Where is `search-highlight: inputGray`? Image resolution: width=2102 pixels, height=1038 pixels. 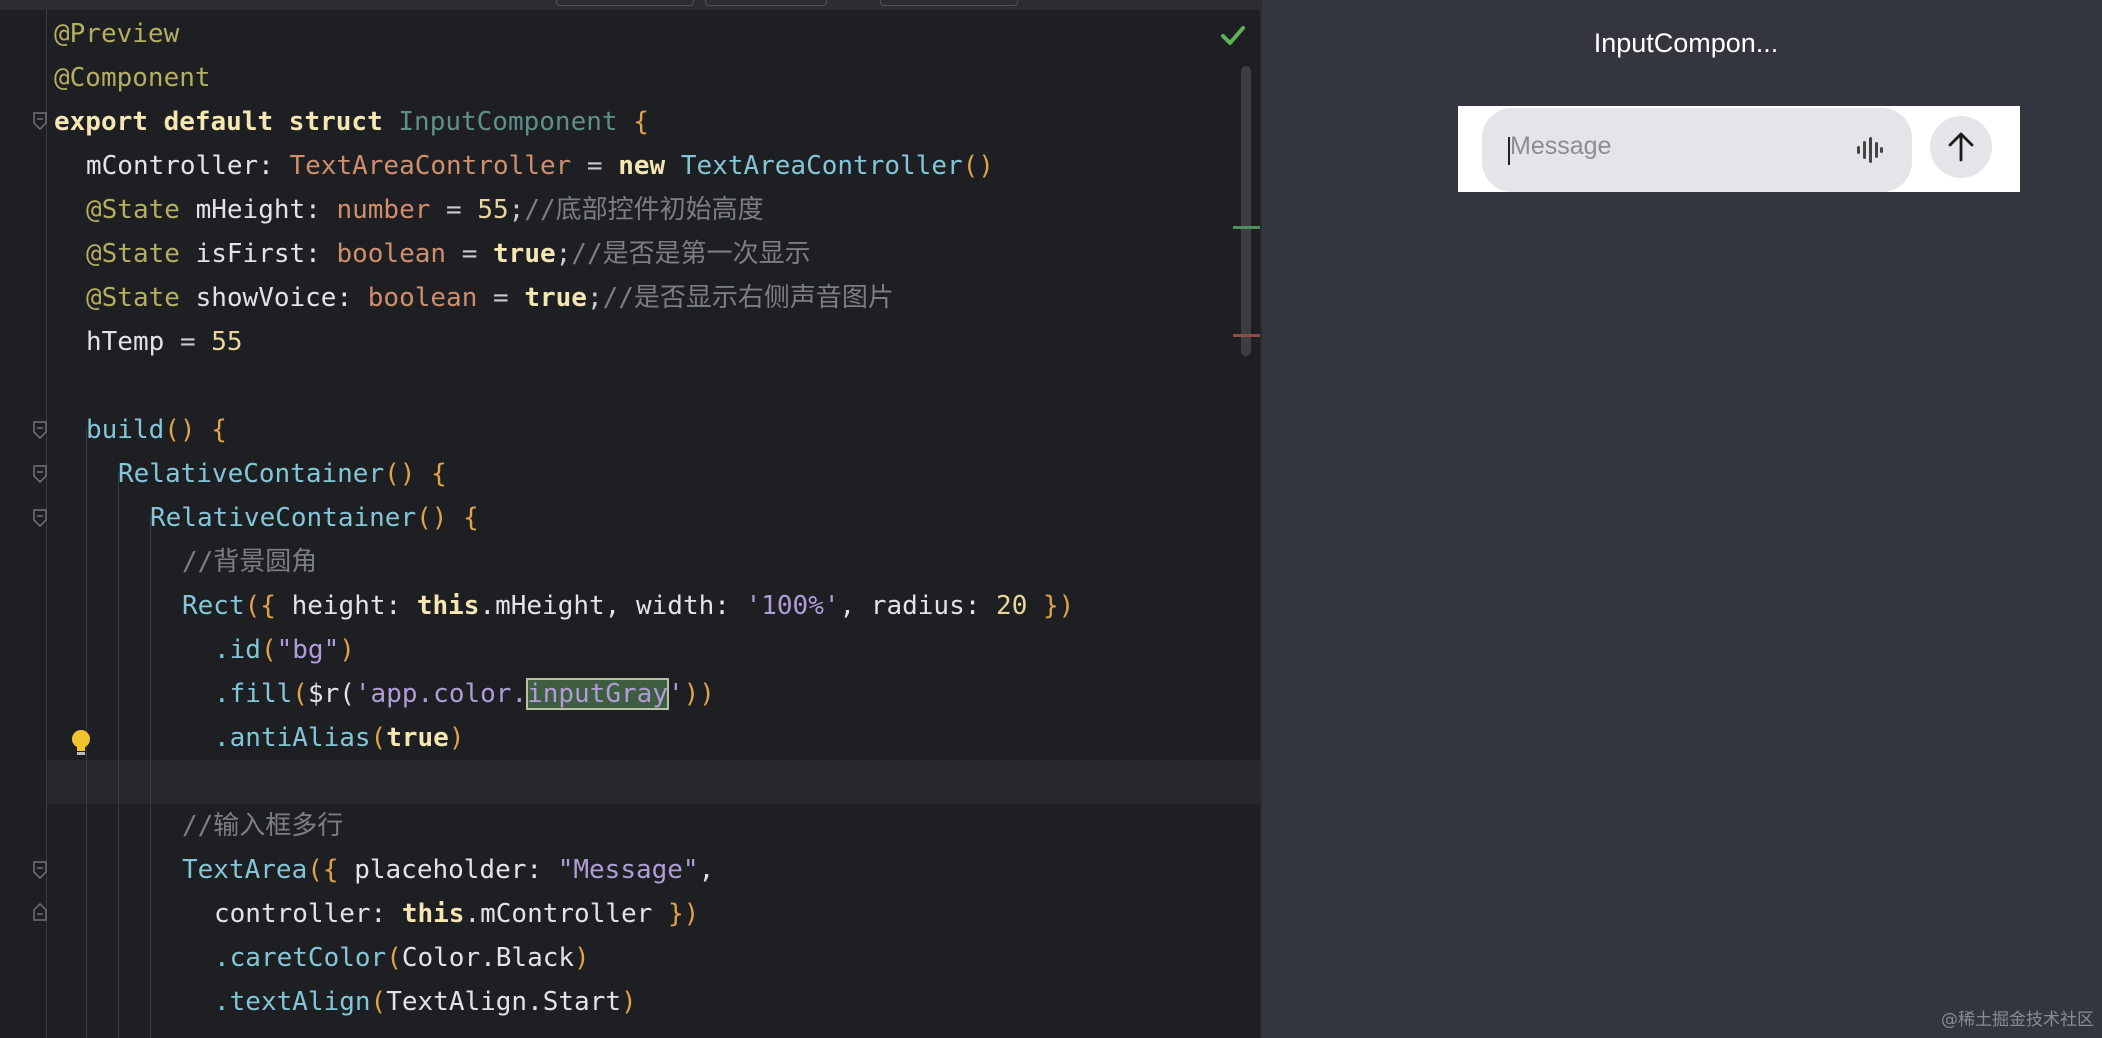 search-highlight: inputGray is located at coordinates (597, 694).